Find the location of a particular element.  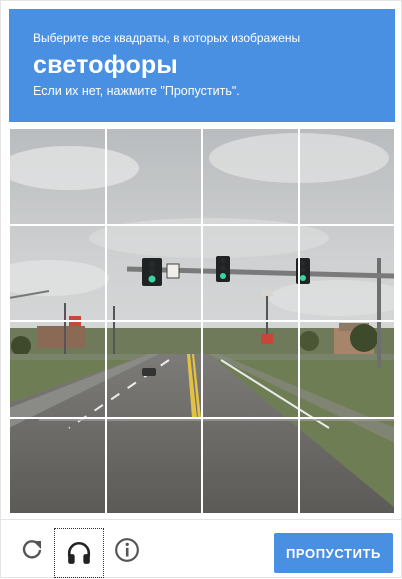

target-object-label: светофоры is located at coordinates (105, 65).